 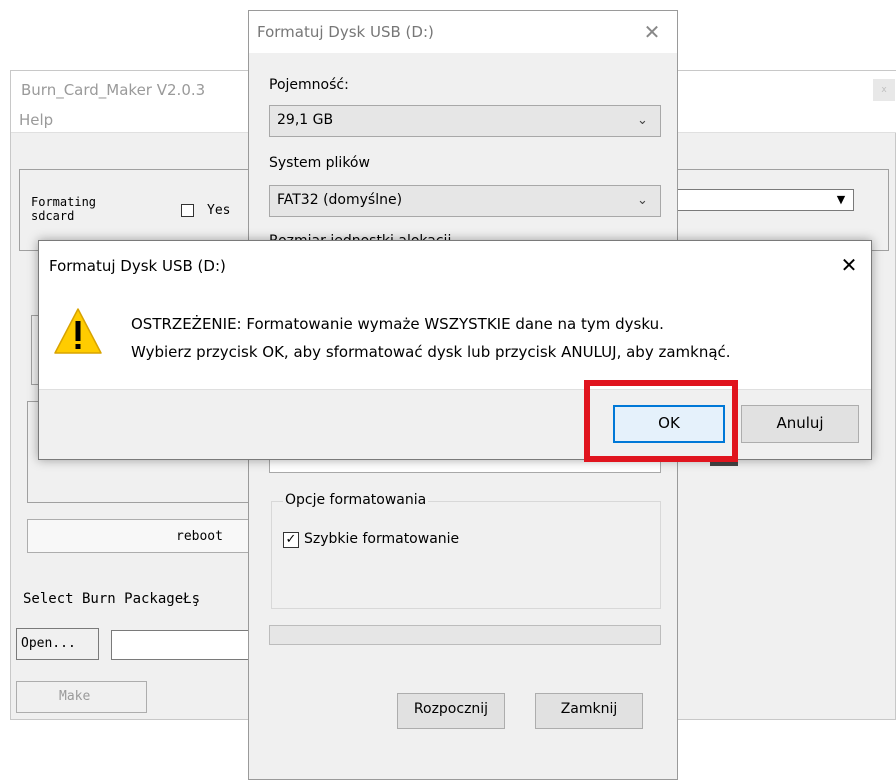 What do you see at coordinates (465, 635) in the screenshot?
I see `format-progress-bar` at bounding box center [465, 635].